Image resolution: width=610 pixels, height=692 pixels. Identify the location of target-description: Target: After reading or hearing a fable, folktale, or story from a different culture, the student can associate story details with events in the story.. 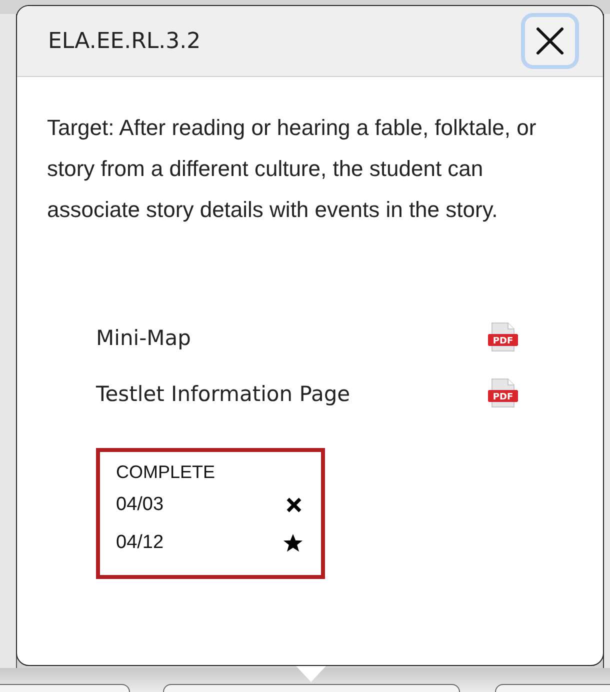
(292, 169).